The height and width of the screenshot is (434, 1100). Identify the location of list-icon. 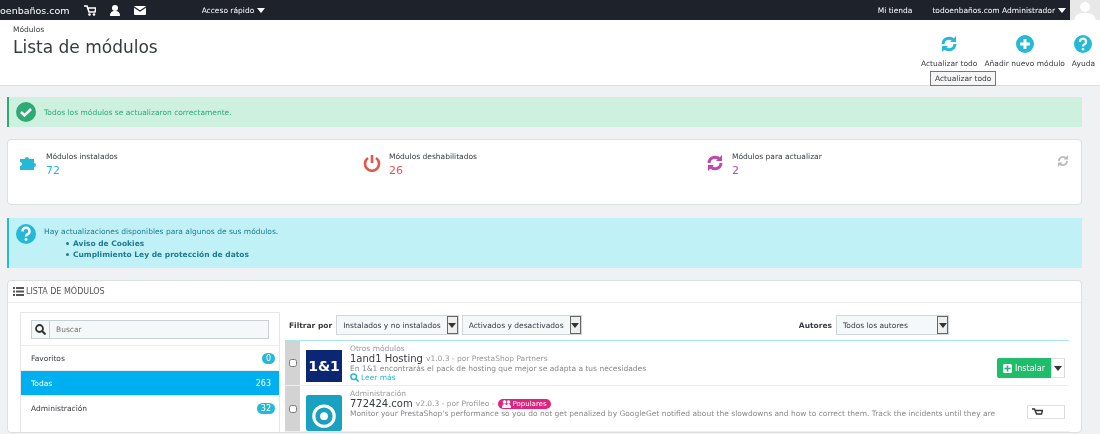
(18, 291).